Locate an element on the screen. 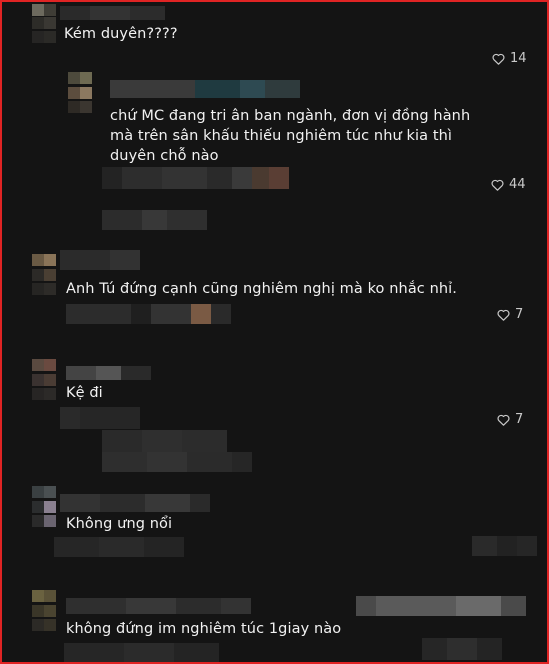  comment-text: Kém duyên???? is located at coordinates (121, 34).